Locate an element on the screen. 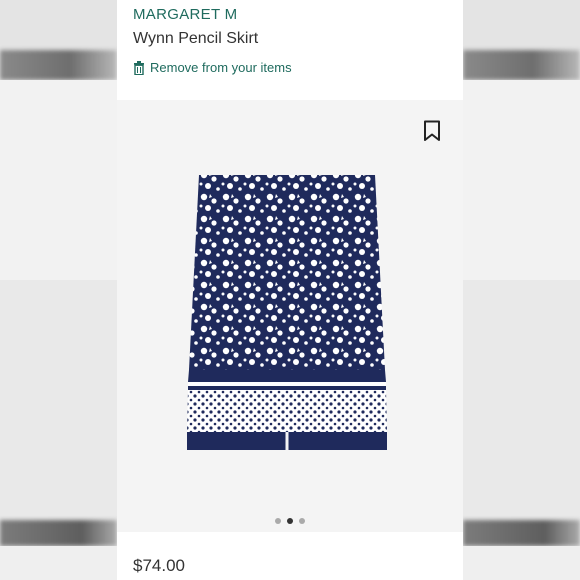  bookmark-icon is located at coordinates (432, 133).